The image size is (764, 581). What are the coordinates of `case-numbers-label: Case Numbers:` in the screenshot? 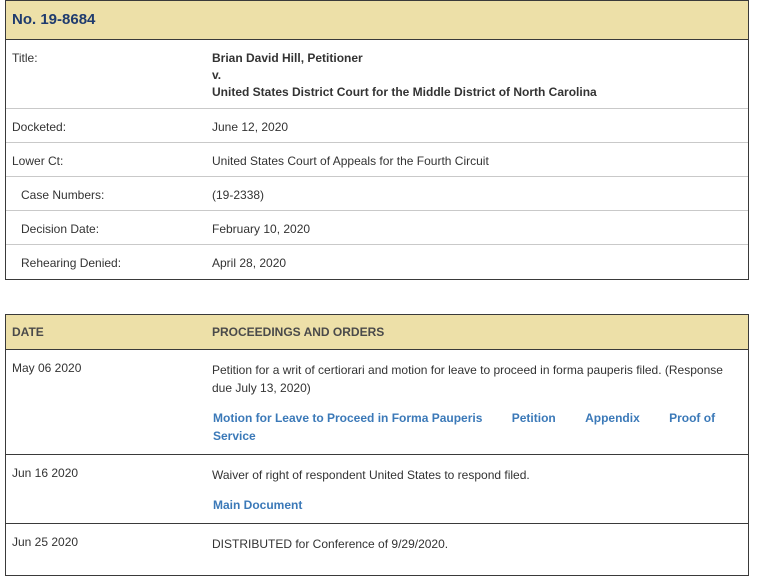 It's located at (63, 195).